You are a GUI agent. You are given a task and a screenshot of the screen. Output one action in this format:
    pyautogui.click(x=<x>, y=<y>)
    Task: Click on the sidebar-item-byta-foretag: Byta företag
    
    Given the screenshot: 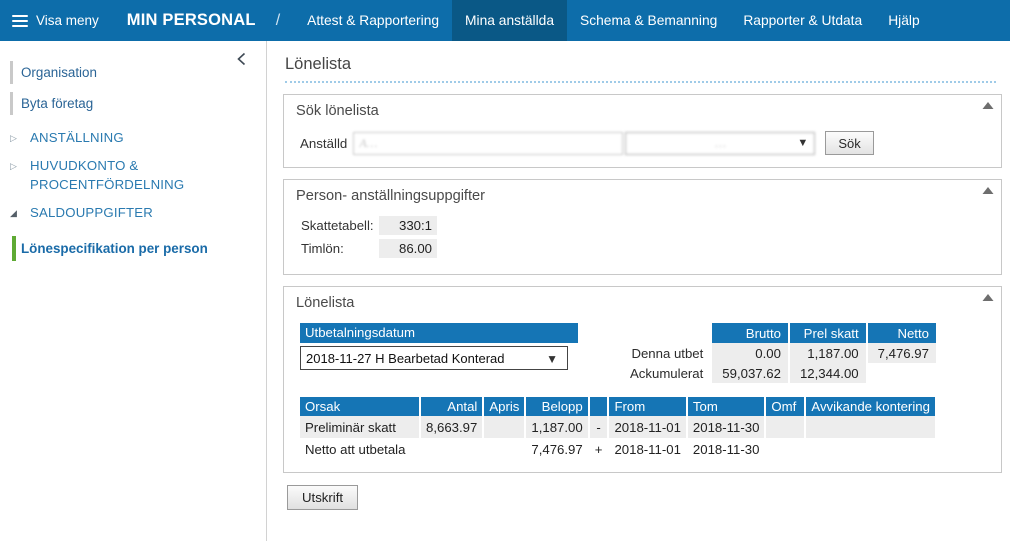 What is the action you would take?
    pyautogui.click(x=133, y=103)
    